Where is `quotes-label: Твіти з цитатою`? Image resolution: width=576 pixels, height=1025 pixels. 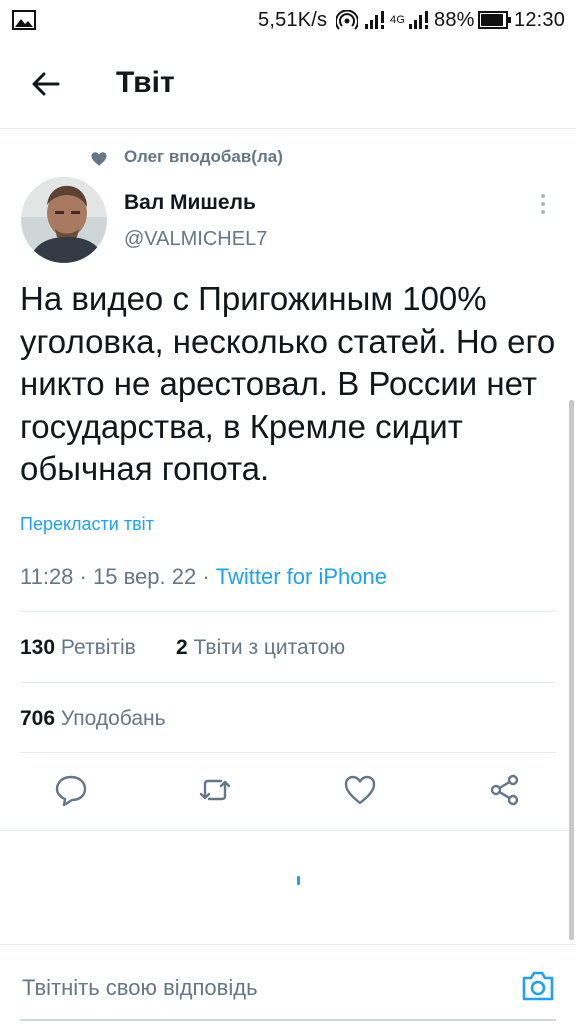
quotes-label: Твіти з цитатою is located at coordinates (269, 647).